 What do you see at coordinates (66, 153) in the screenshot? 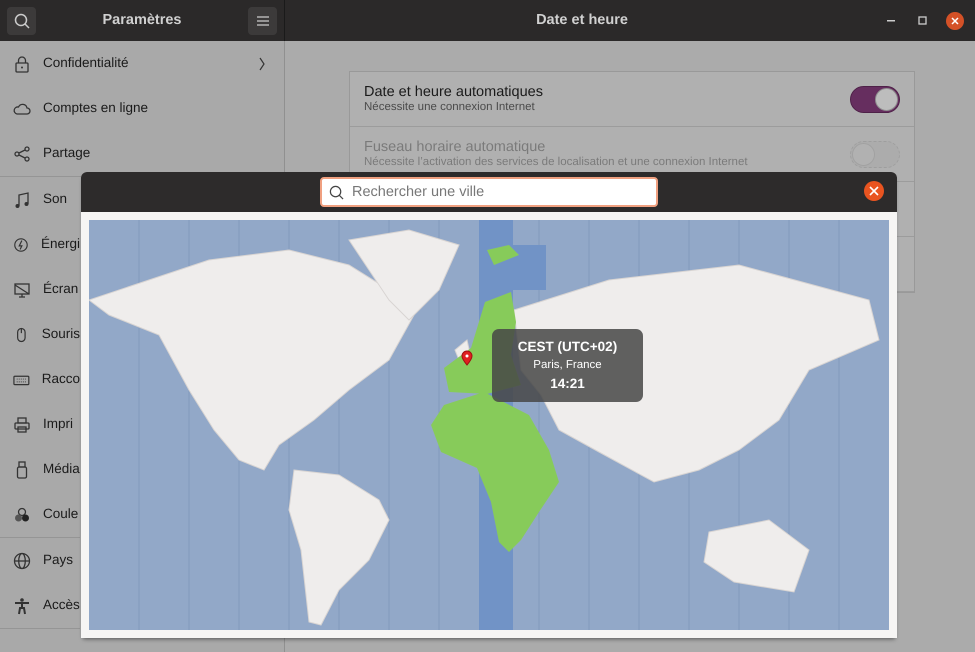
I see `sidebar-label: Partage` at bounding box center [66, 153].